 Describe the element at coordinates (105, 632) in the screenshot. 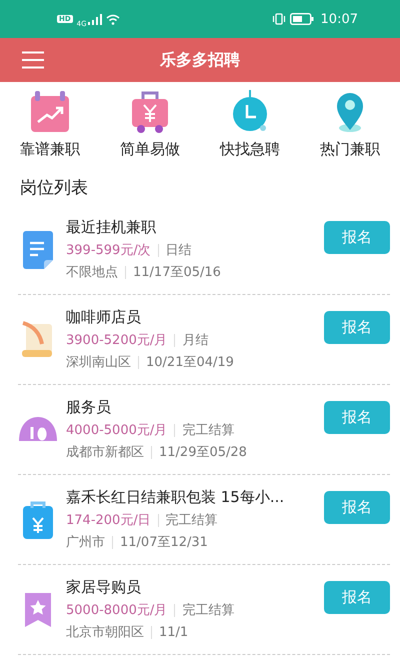

I see `job-location: 北京市朝阳区` at that location.